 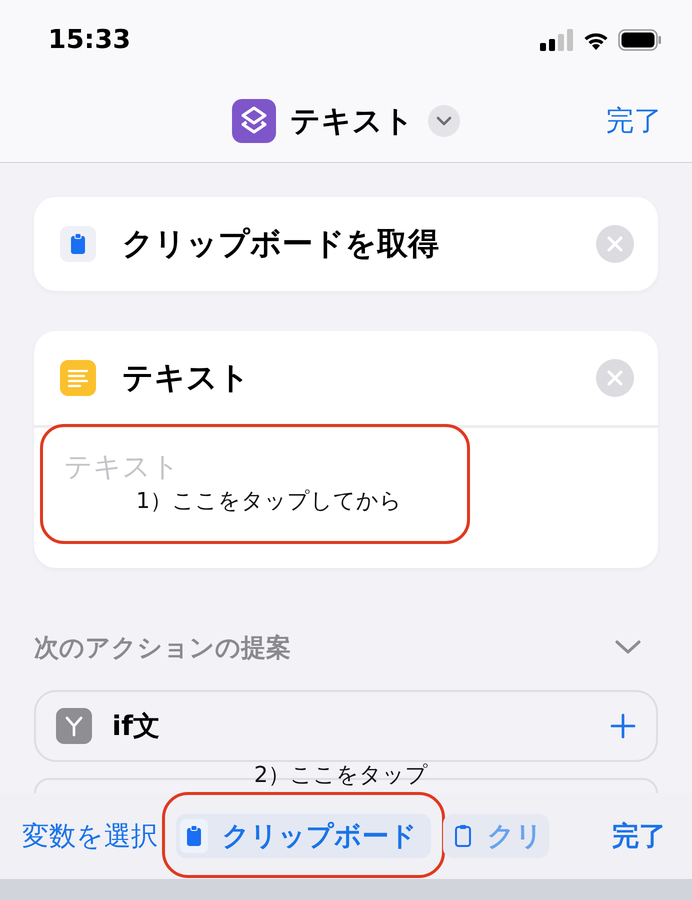 What do you see at coordinates (90, 836) in the screenshot?
I see `select-variable-button: 変数を選択` at bounding box center [90, 836].